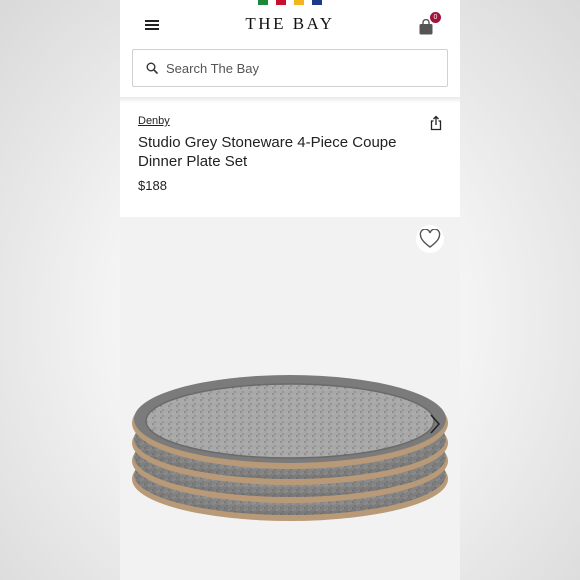  Describe the element at coordinates (152, 68) in the screenshot. I see `search-icon` at that location.